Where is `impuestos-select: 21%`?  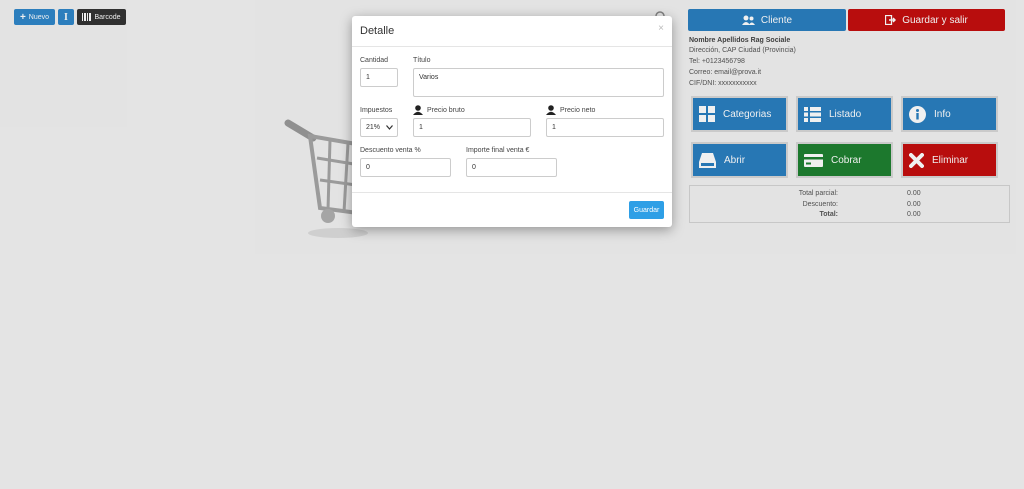
impuestos-select: 21% is located at coordinates (379, 127).